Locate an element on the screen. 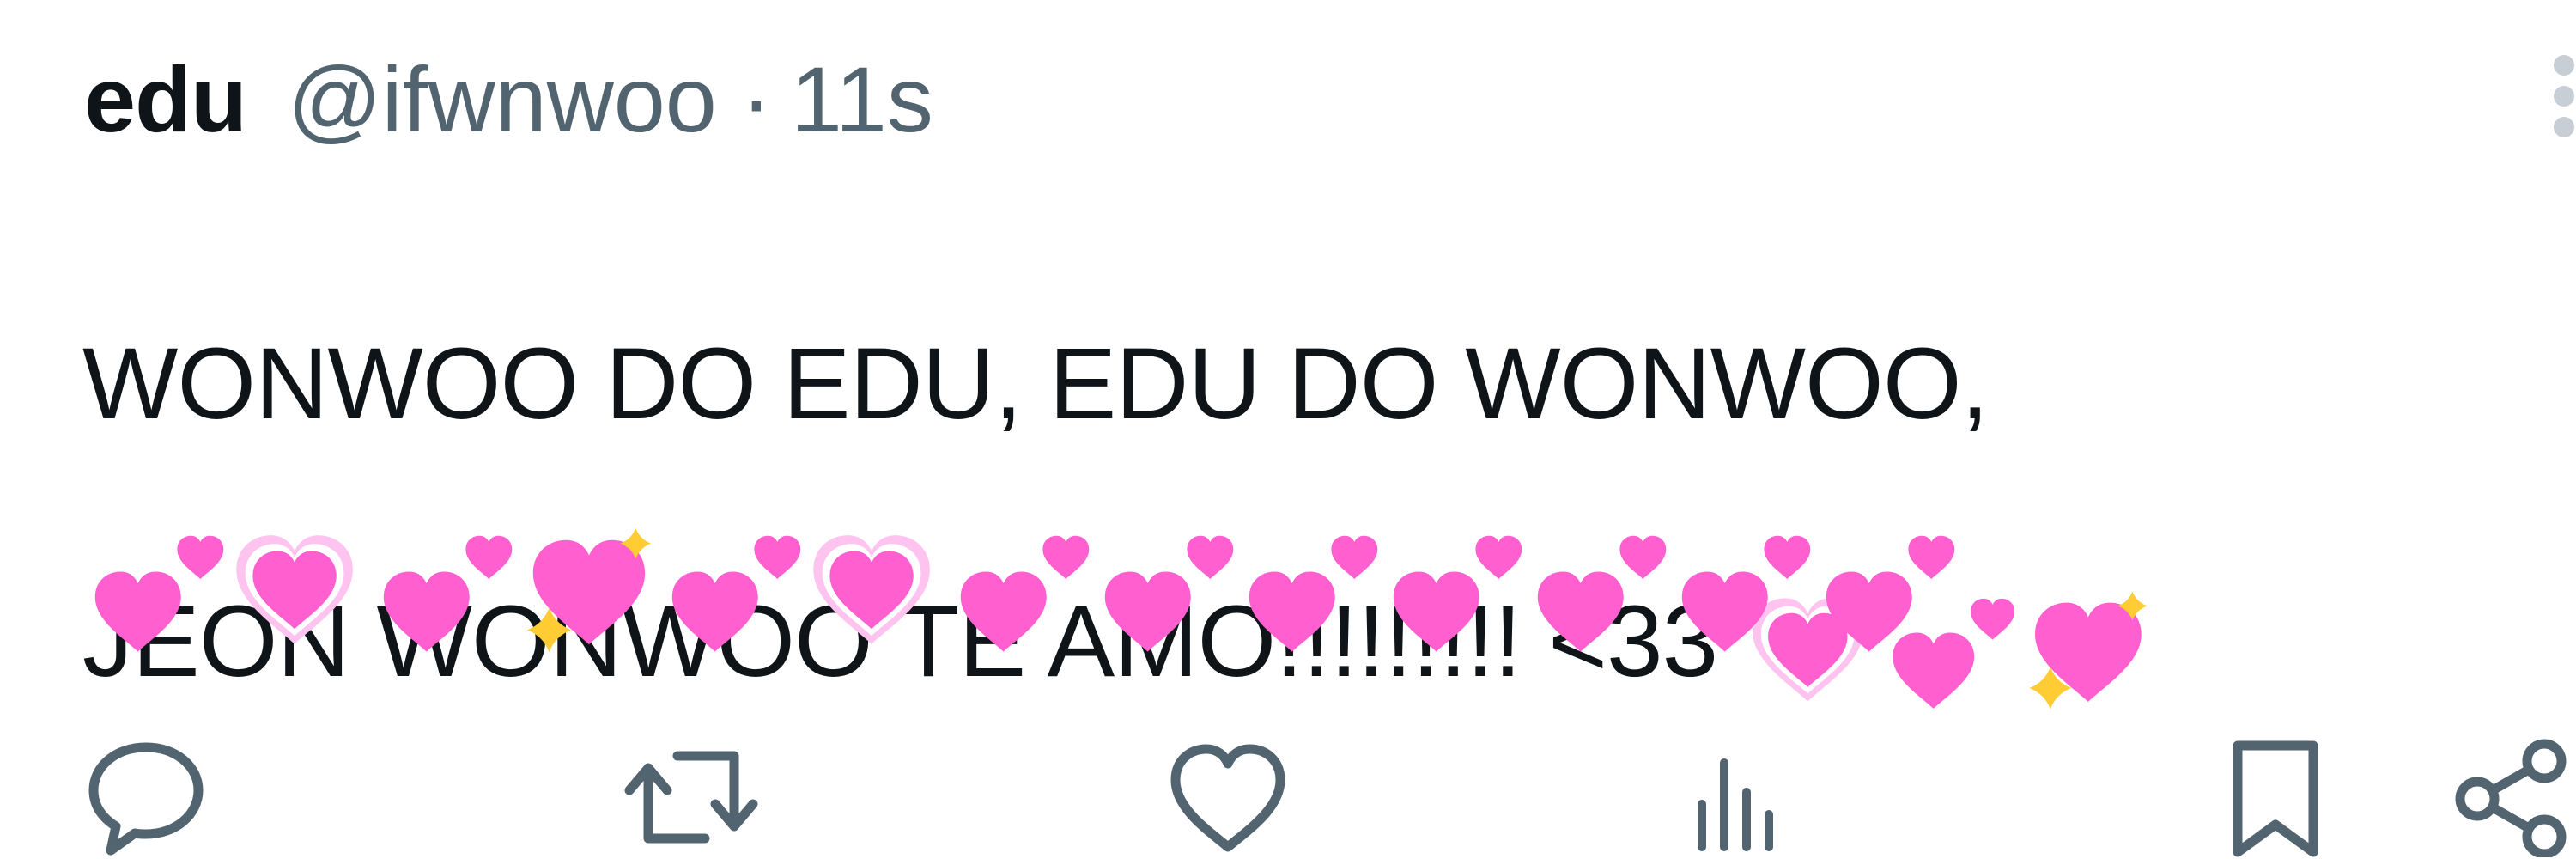 This screenshot has height=859, width=2576. action-bar is located at coordinates (1288, 796).